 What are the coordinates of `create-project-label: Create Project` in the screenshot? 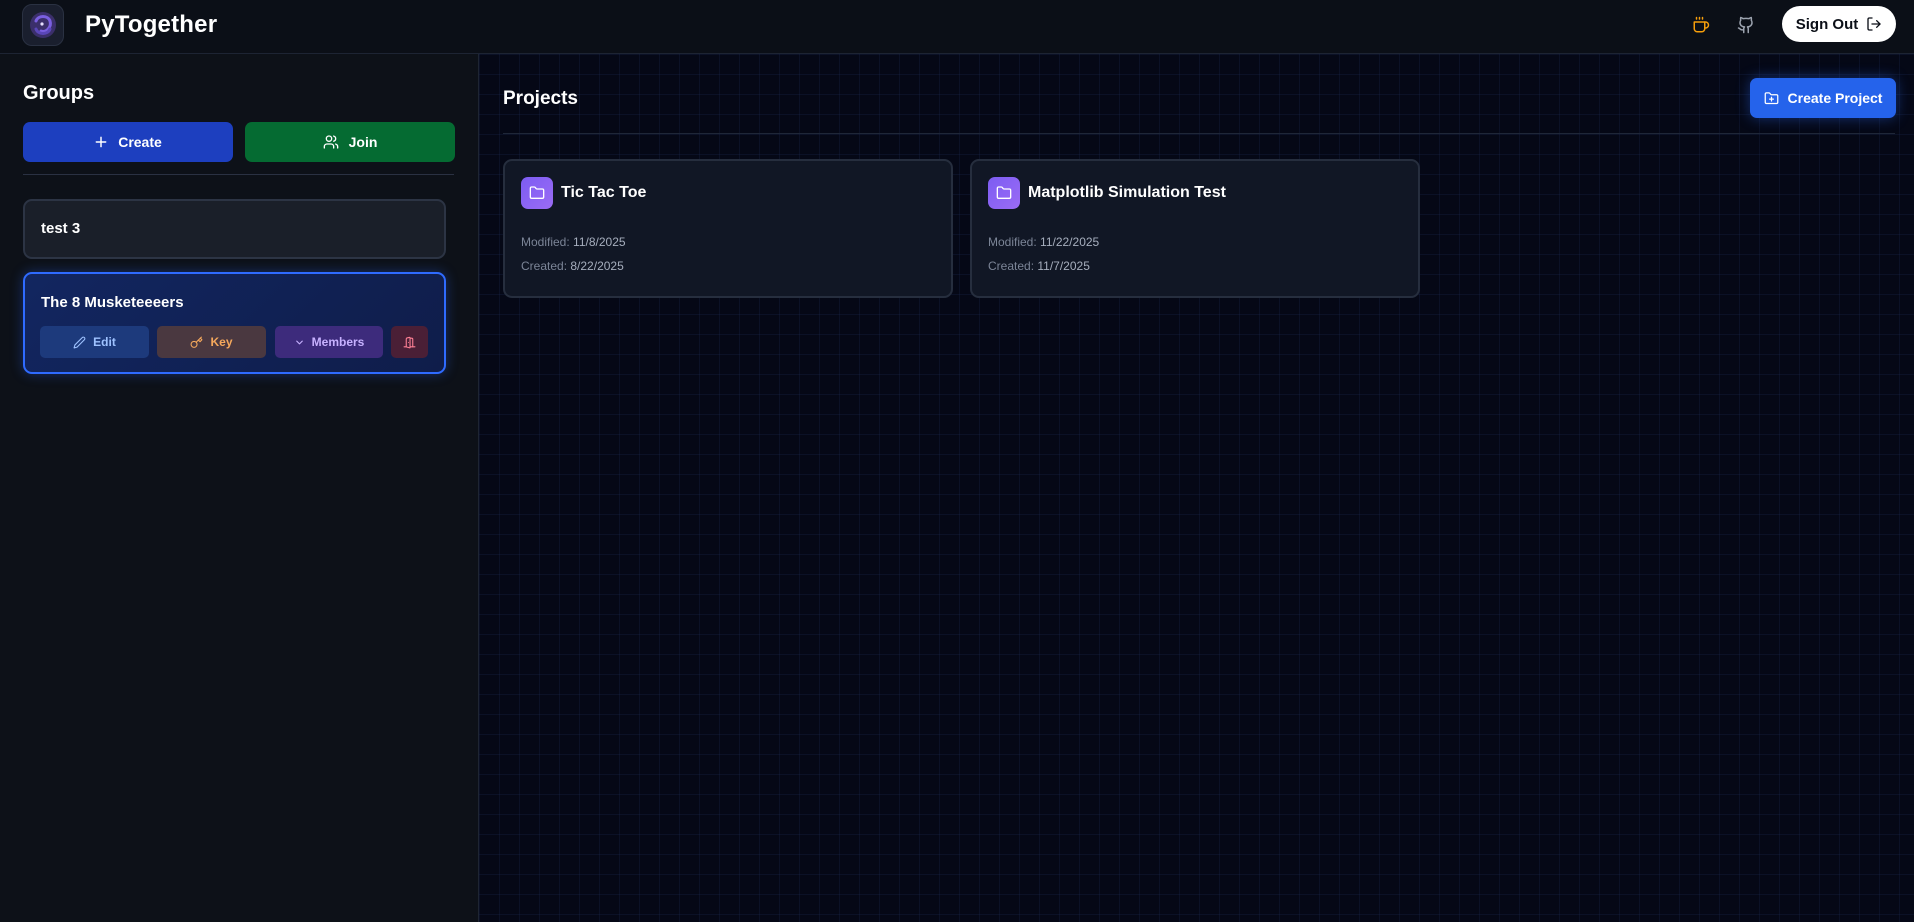 It's located at (1835, 98).